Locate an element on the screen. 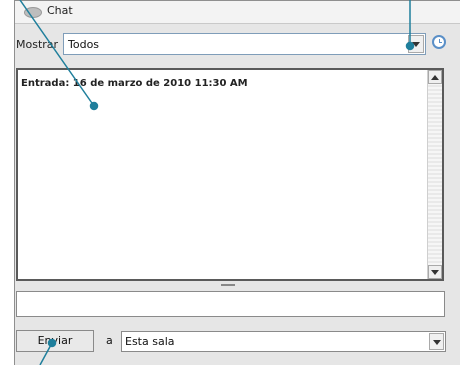  callout-dot-send is located at coordinates (52, 343).